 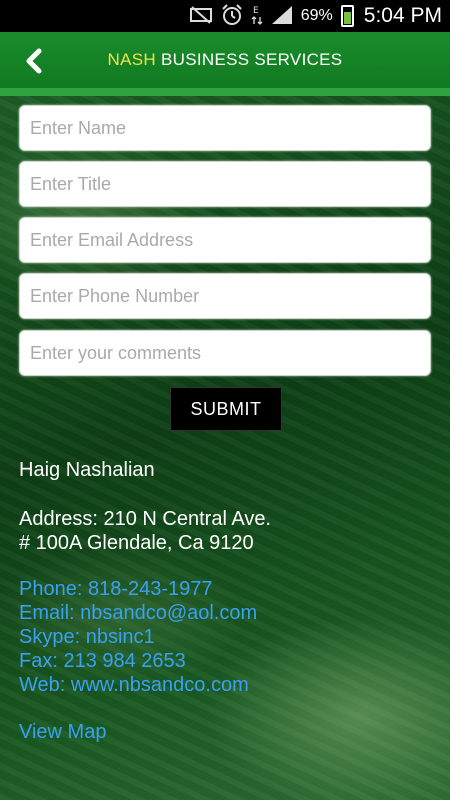 What do you see at coordinates (136, 543) in the screenshot?
I see `address-line-2: # 100A Glendale, Ca 9120` at bounding box center [136, 543].